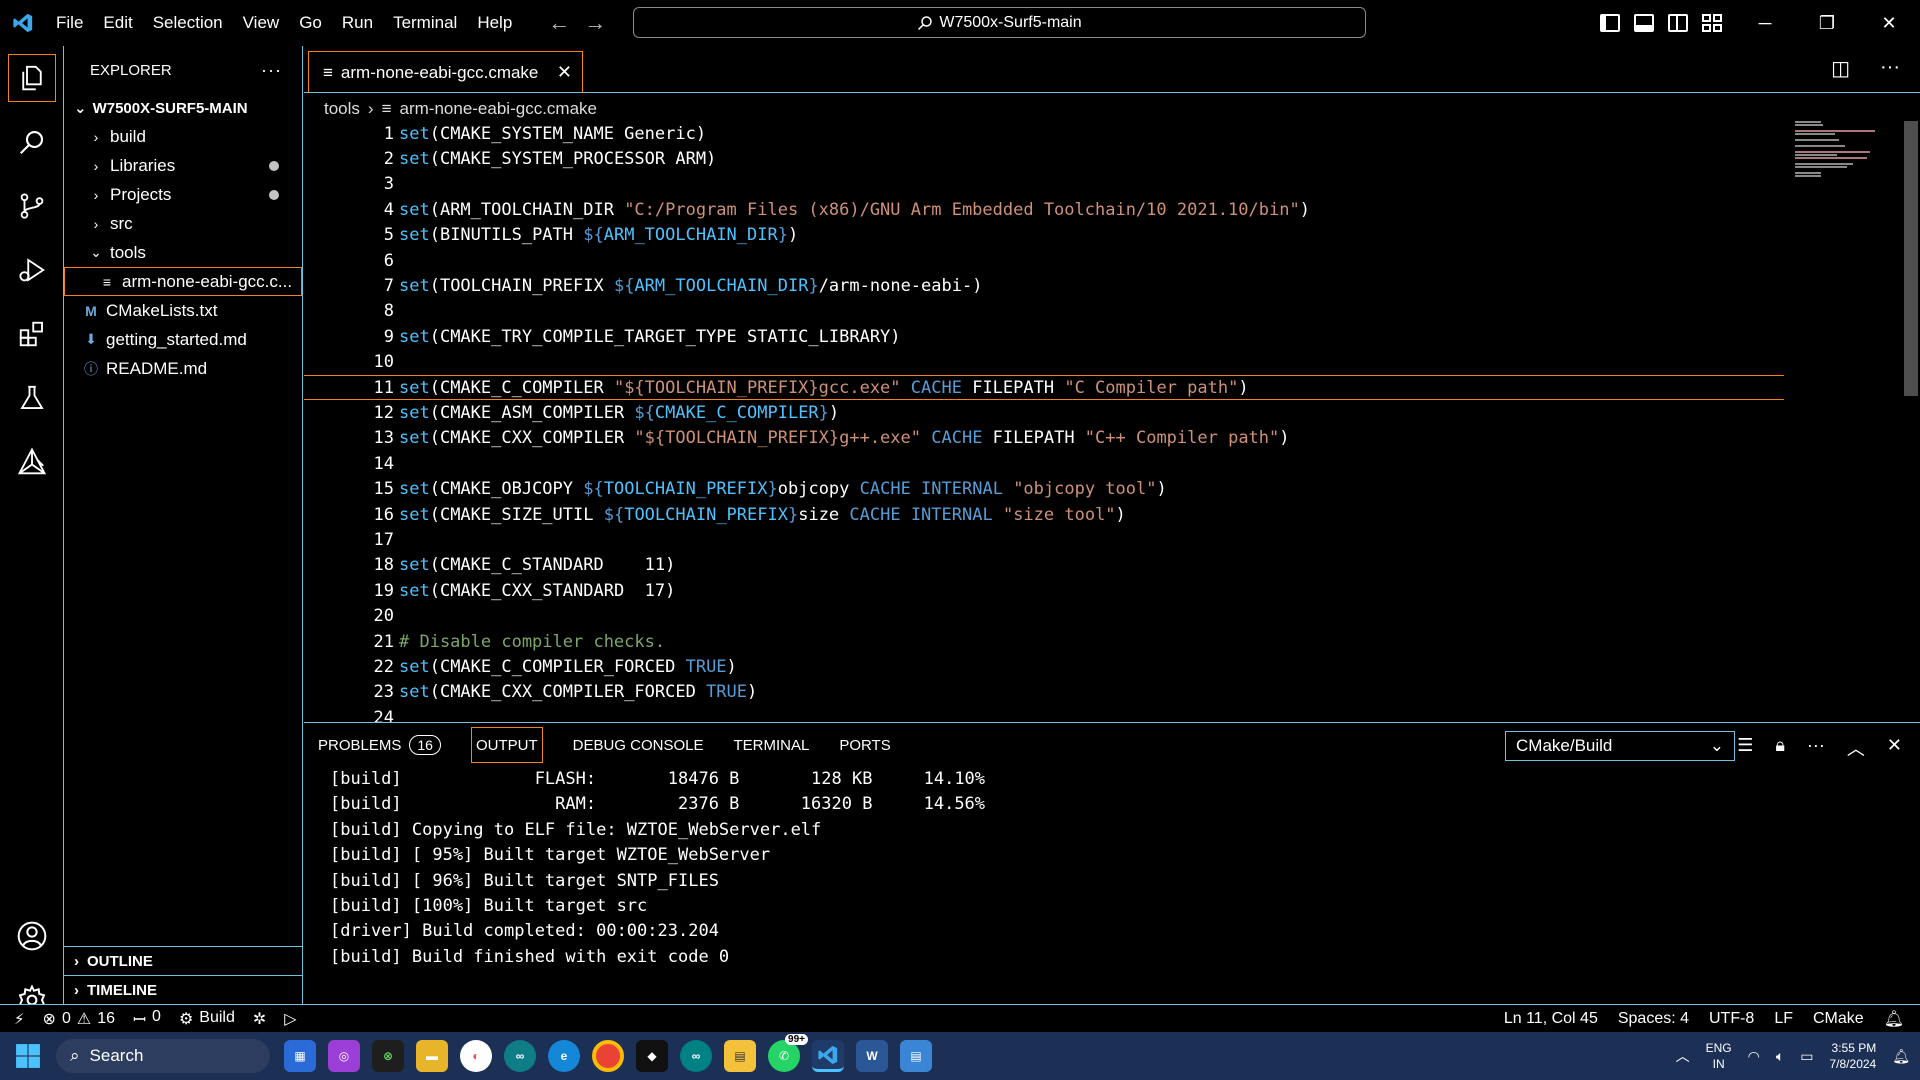  Describe the element at coordinates (788, 1053) in the screenshot. I see `whatsapp-icon: ✆ 99+` at that location.